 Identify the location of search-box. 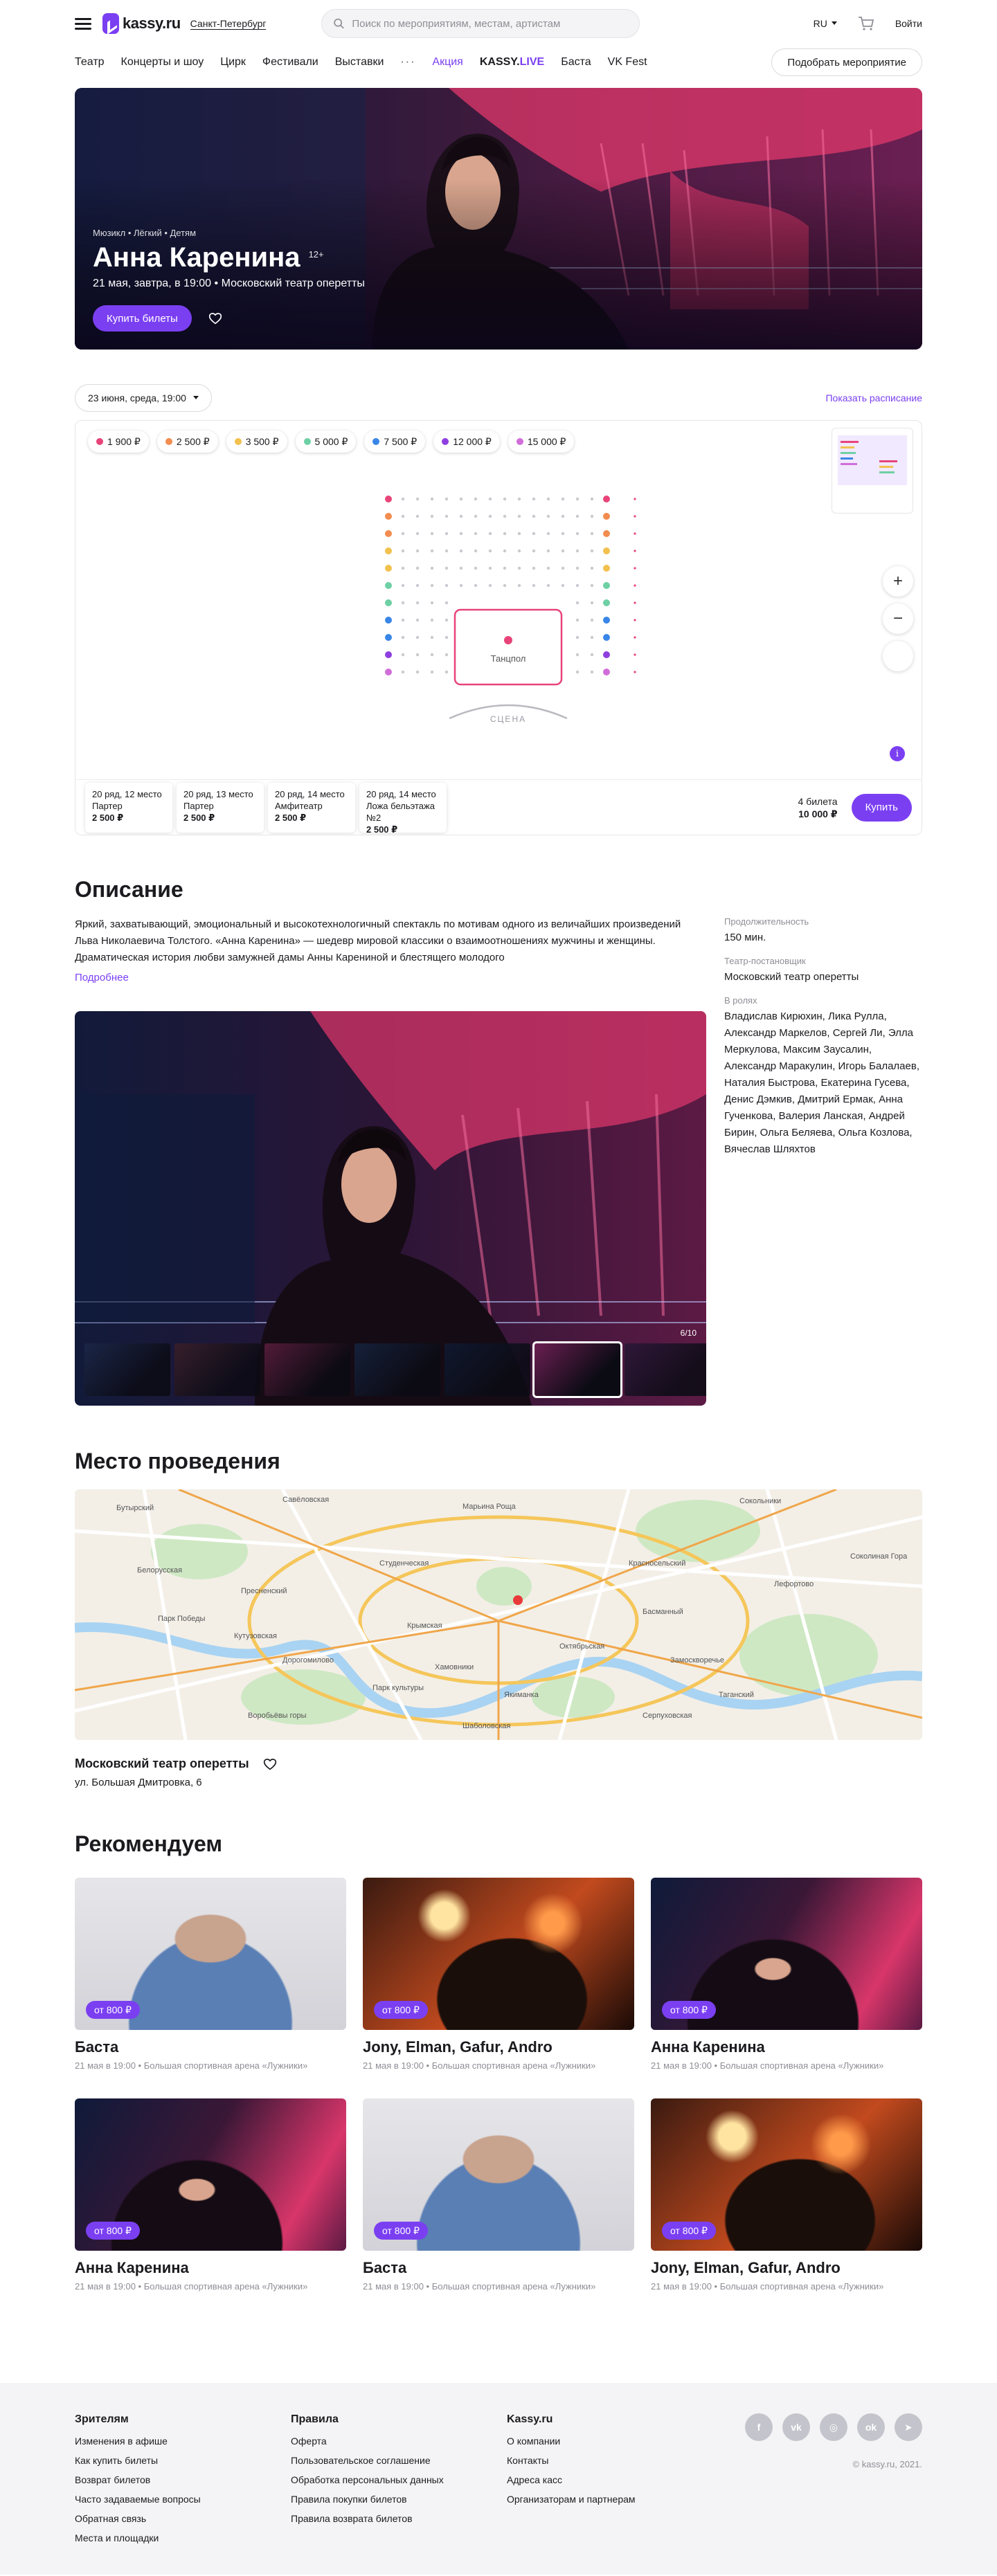
(480, 23).